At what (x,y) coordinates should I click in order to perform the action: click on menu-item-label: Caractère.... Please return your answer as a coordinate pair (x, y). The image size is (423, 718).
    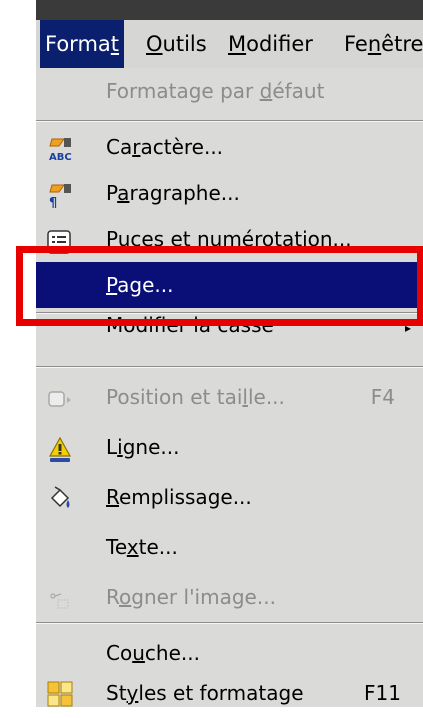
    Looking at the image, I should click on (165, 147).